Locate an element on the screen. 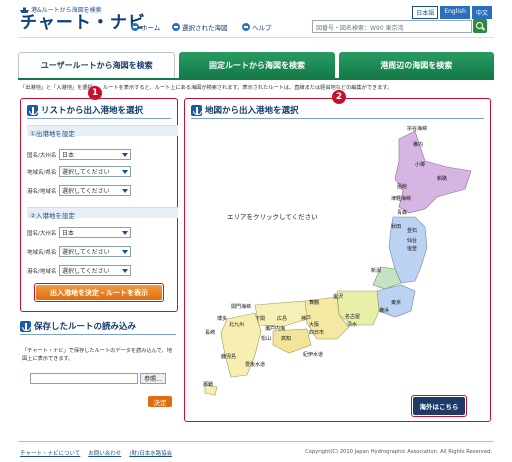  departure-region-row: 地域名/県名 選択してください is located at coordinates (79, 171).